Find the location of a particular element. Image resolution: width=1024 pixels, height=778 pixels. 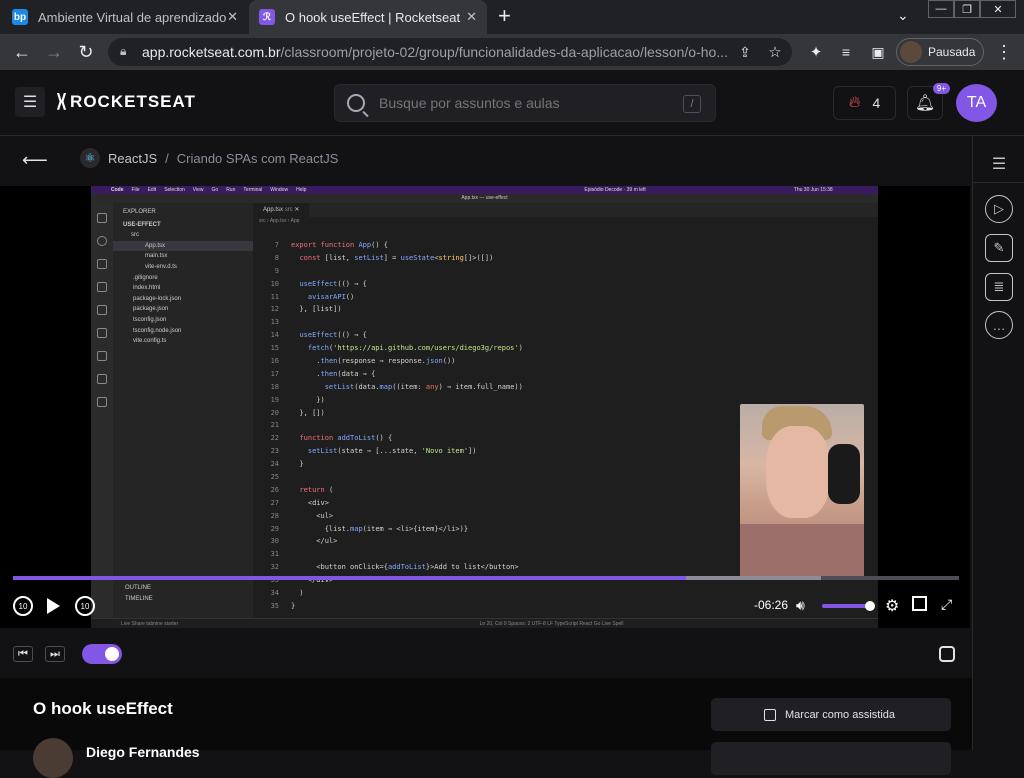

checkbox-icon is located at coordinates (770, 714).